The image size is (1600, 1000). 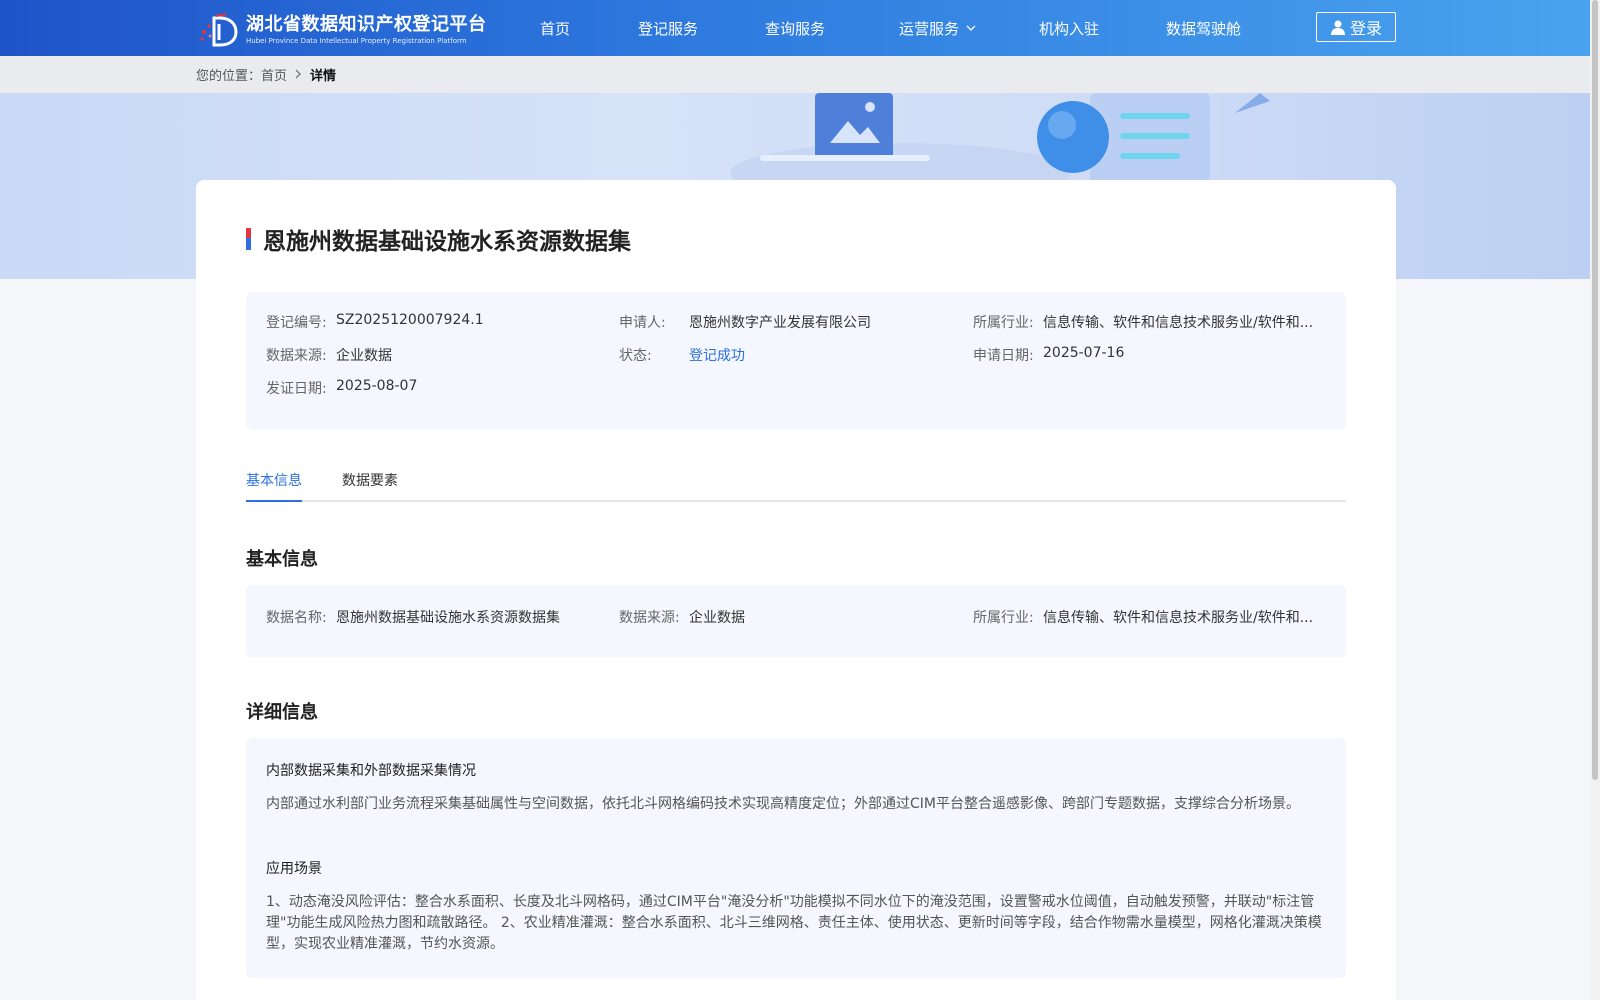 I want to click on source-value: 企业数据, so click(x=364, y=356).